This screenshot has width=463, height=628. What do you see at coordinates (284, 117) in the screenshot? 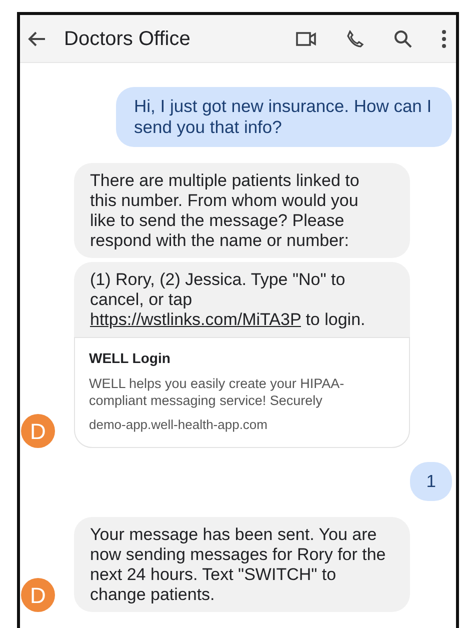
I see `message-bubble: Hi, I just got new insurance. How can I send you that info?` at bounding box center [284, 117].